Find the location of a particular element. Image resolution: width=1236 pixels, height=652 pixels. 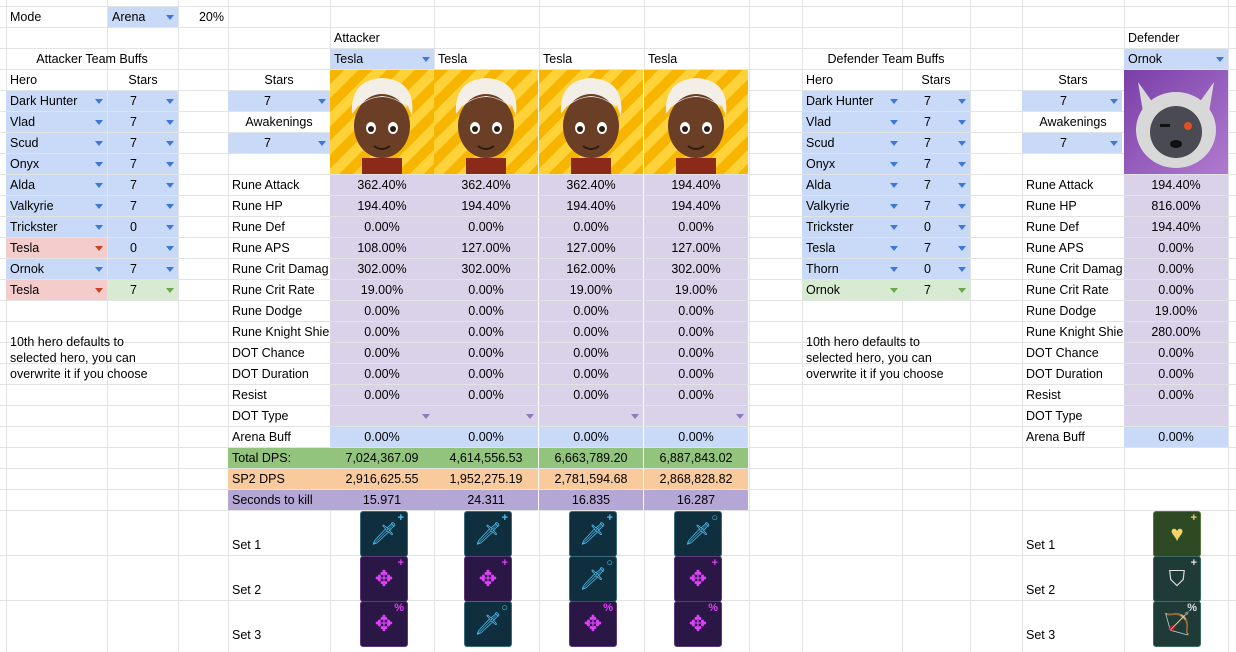

attacker-team-hero-dropdown: Scud is located at coordinates (56, 143).